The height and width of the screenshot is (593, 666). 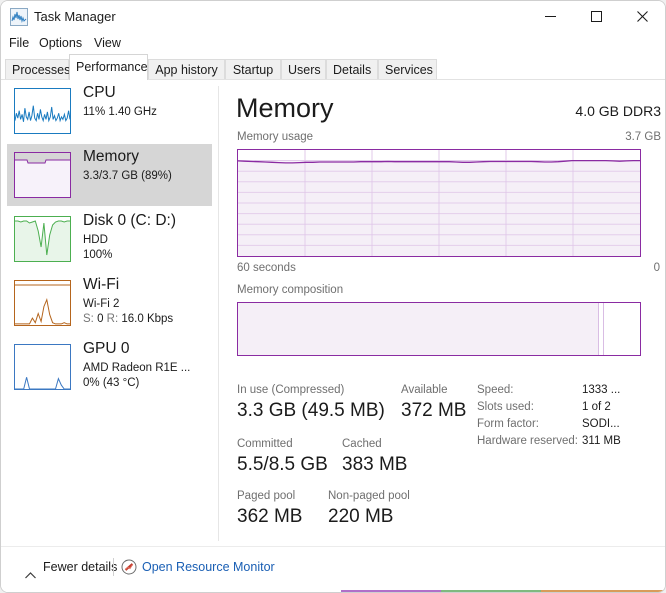 What do you see at coordinates (391, 591) in the screenshot?
I see `accent-memory` at bounding box center [391, 591].